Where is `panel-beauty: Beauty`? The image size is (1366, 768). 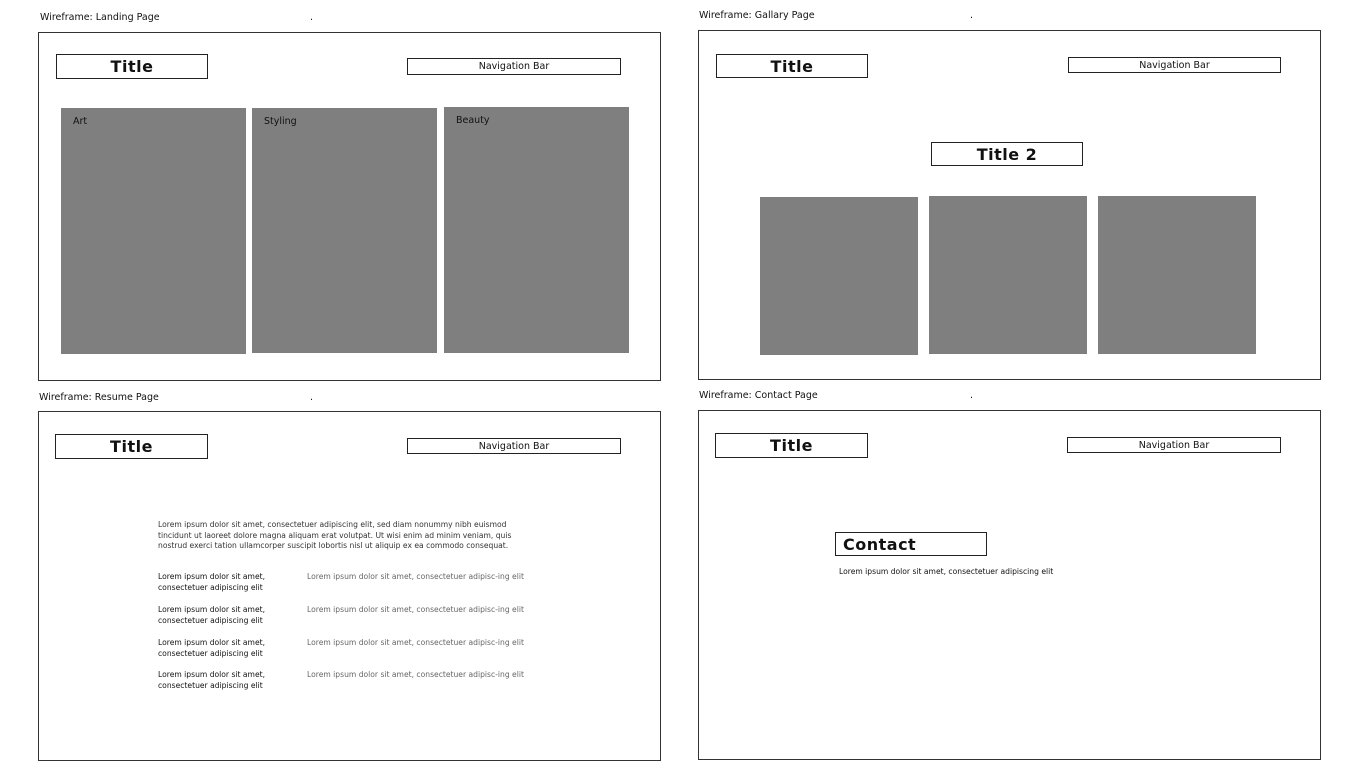
panel-beauty: Beauty is located at coordinates (536, 230).